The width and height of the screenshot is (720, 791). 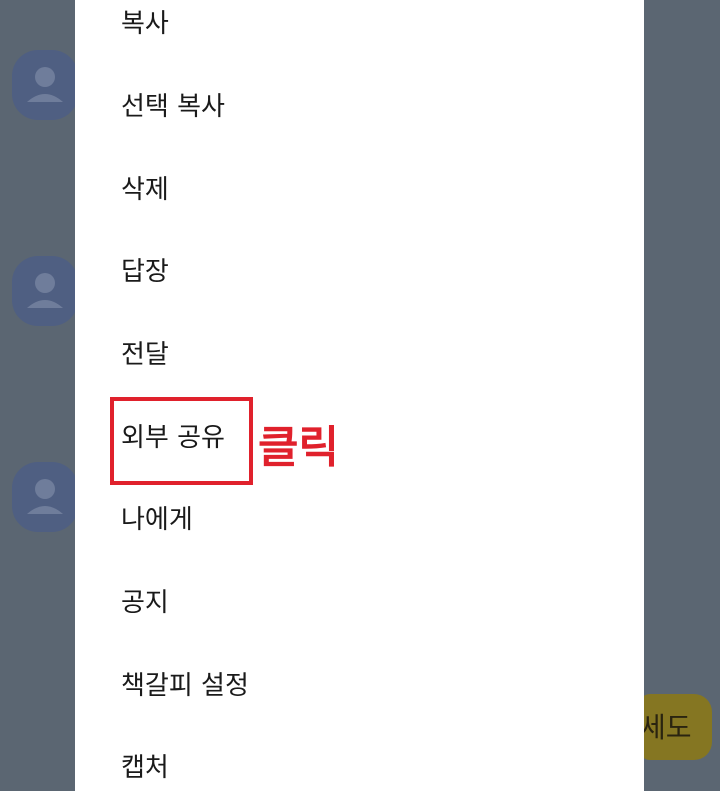 What do you see at coordinates (173, 107) in the screenshot?
I see `menu-item-select-copy: 선택 복사` at bounding box center [173, 107].